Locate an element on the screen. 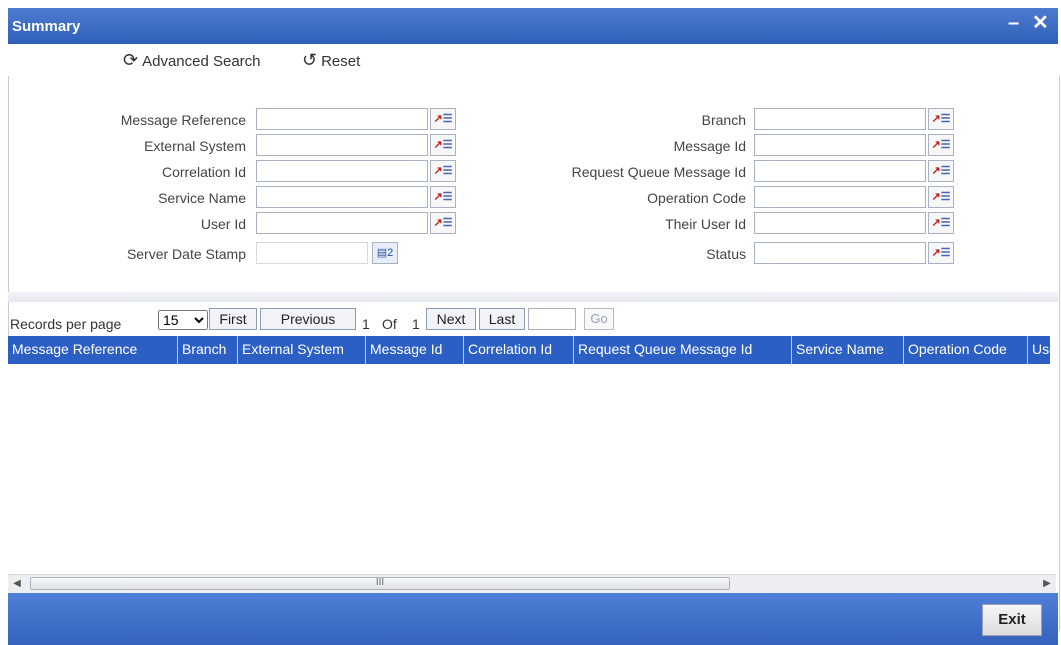  go-button: Go is located at coordinates (599, 319).